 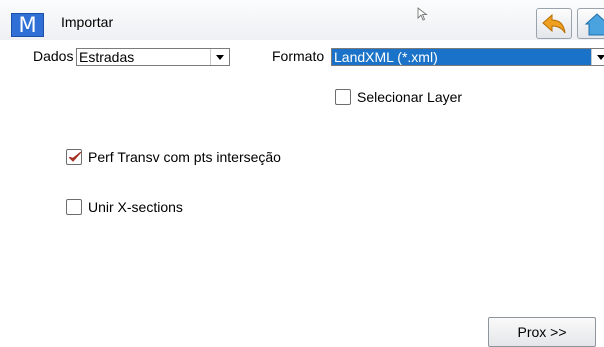 I want to click on back-arrow-icon, so click(x=554, y=23).